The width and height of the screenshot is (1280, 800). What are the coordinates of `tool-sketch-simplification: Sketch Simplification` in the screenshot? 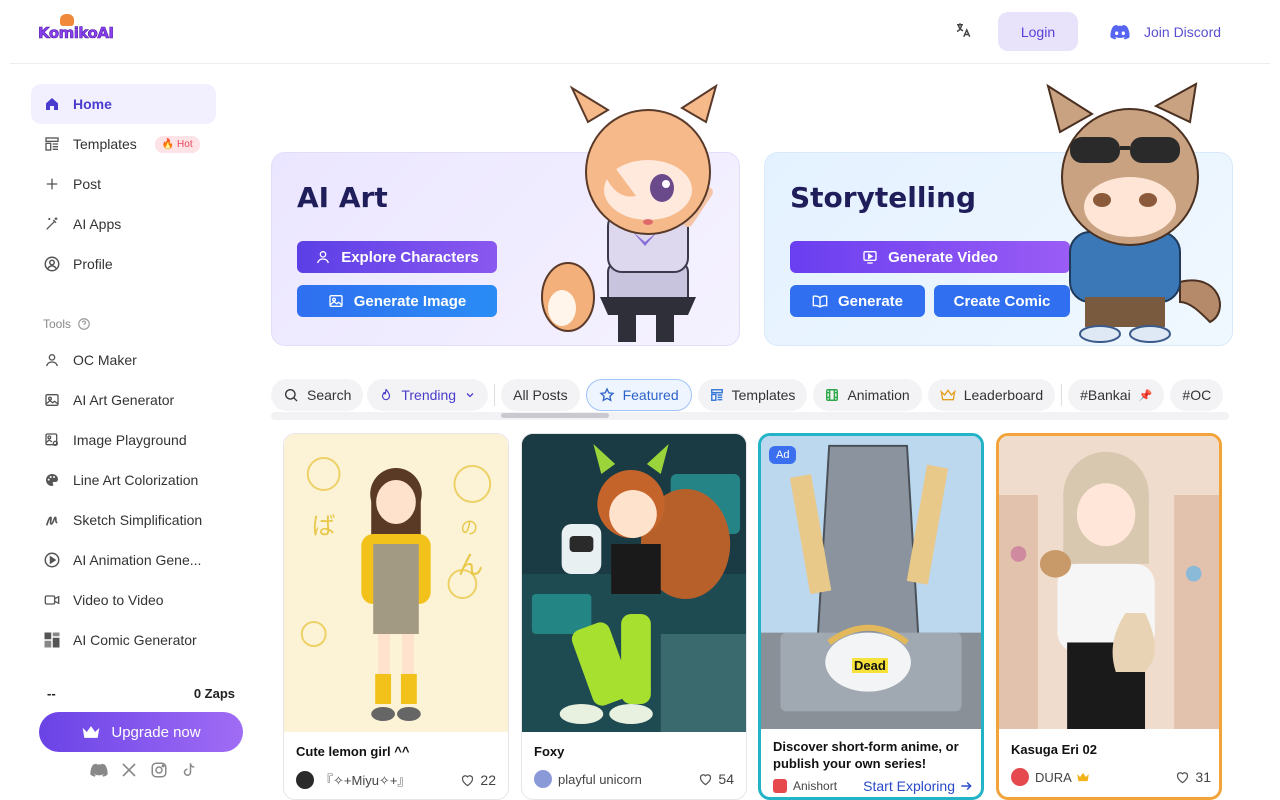 It's located at (131, 520).